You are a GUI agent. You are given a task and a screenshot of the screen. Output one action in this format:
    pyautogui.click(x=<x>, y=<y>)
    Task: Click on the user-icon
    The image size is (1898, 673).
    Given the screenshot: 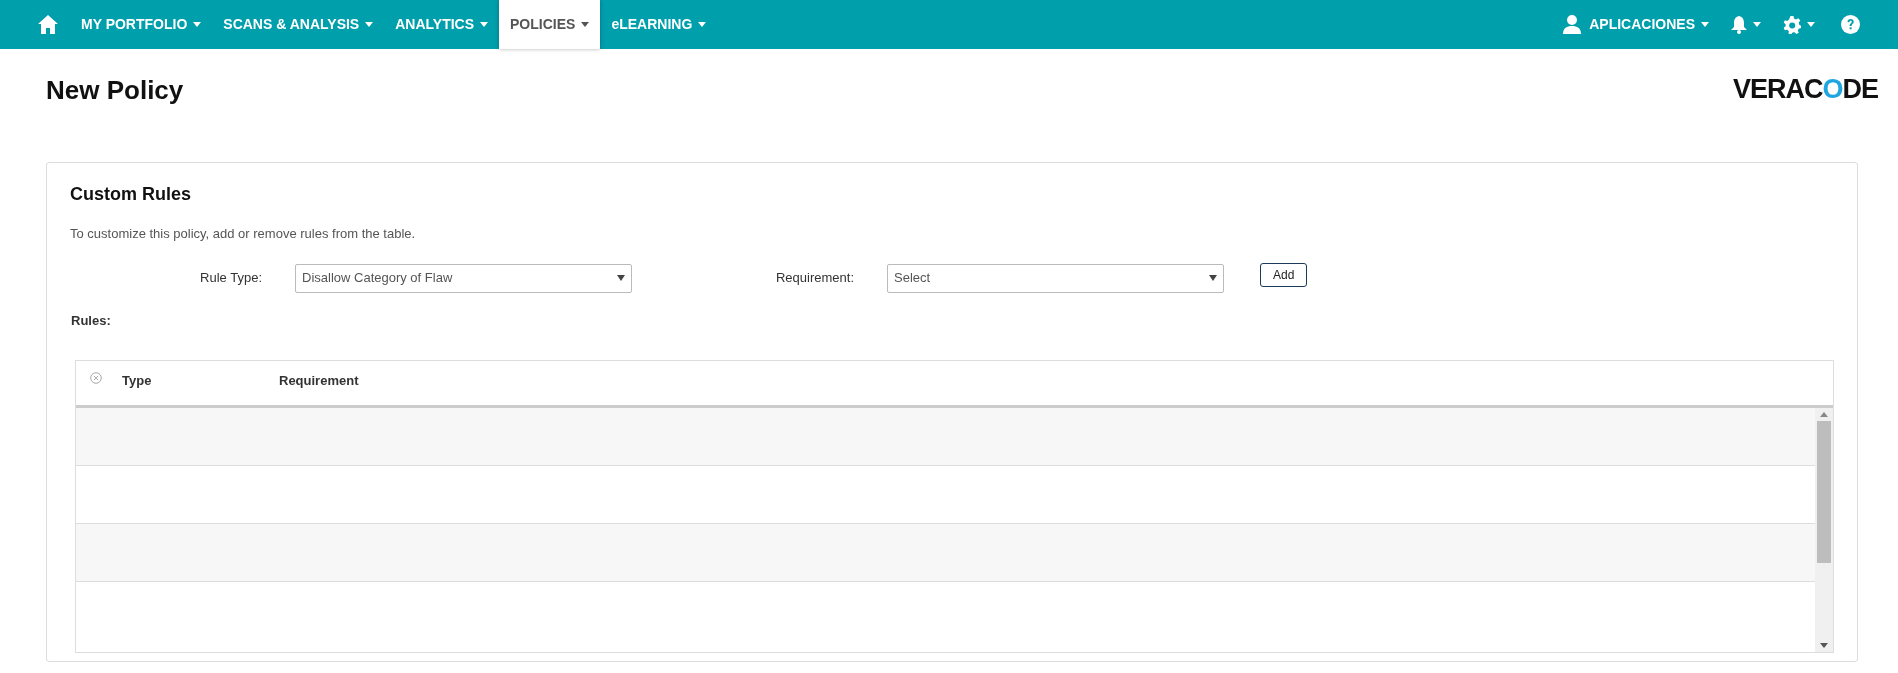 What is the action you would take?
    pyautogui.click(x=1572, y=24)
    